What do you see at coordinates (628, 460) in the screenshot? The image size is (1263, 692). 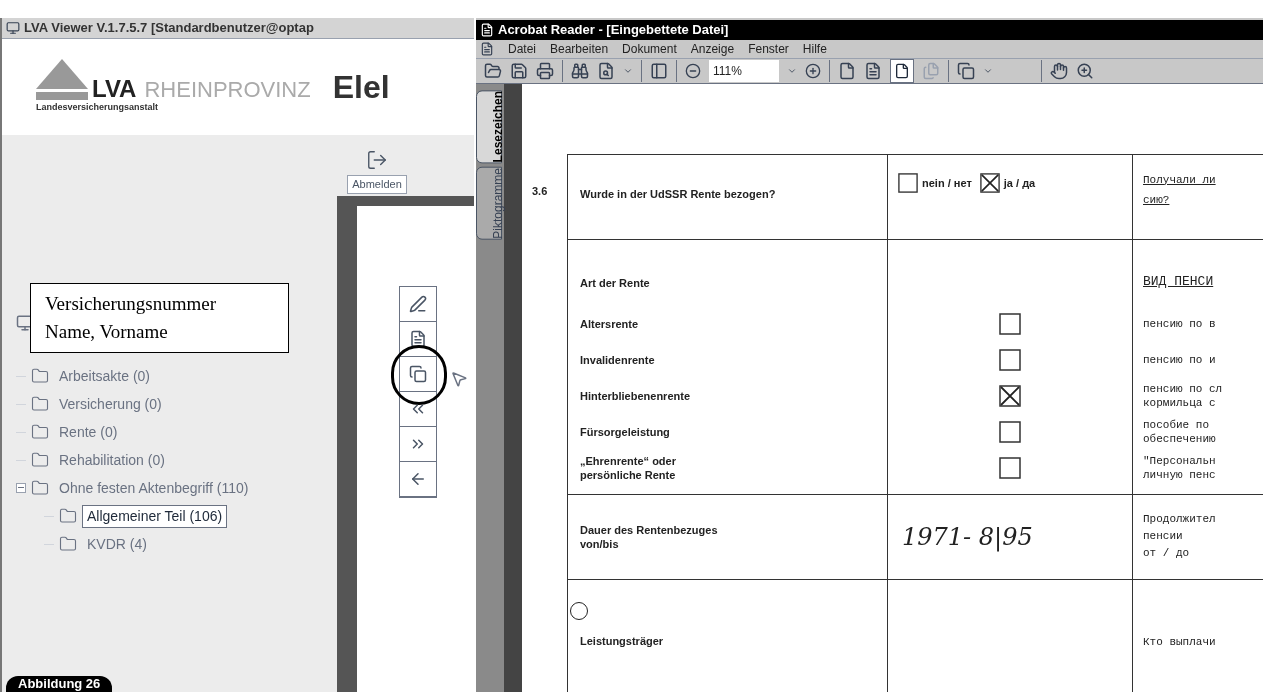 I see `option-label: „Ehrenrente“ oder` at bounding box center [628, 460].